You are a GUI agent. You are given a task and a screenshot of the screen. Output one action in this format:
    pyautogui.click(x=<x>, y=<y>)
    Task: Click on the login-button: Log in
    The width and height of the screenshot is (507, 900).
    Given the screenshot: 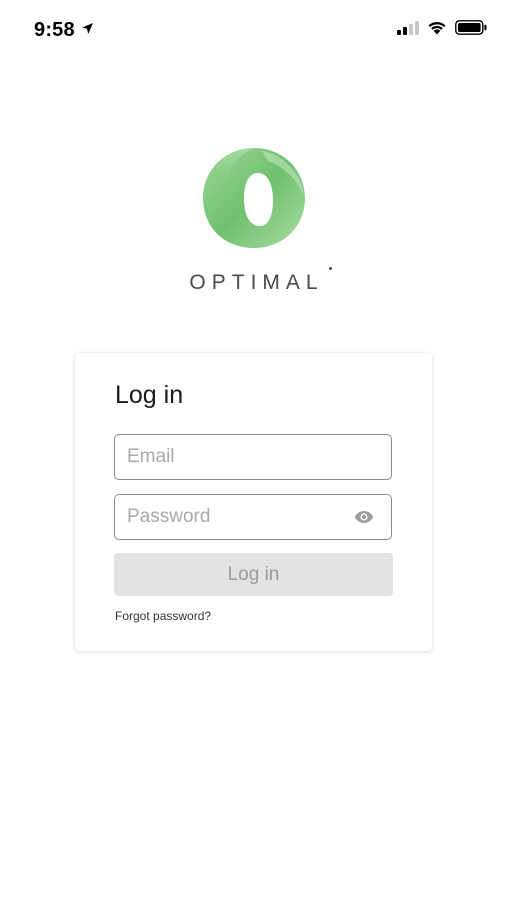 What is the action you would take?
    pyautogui.click(x=253, y=574)
    